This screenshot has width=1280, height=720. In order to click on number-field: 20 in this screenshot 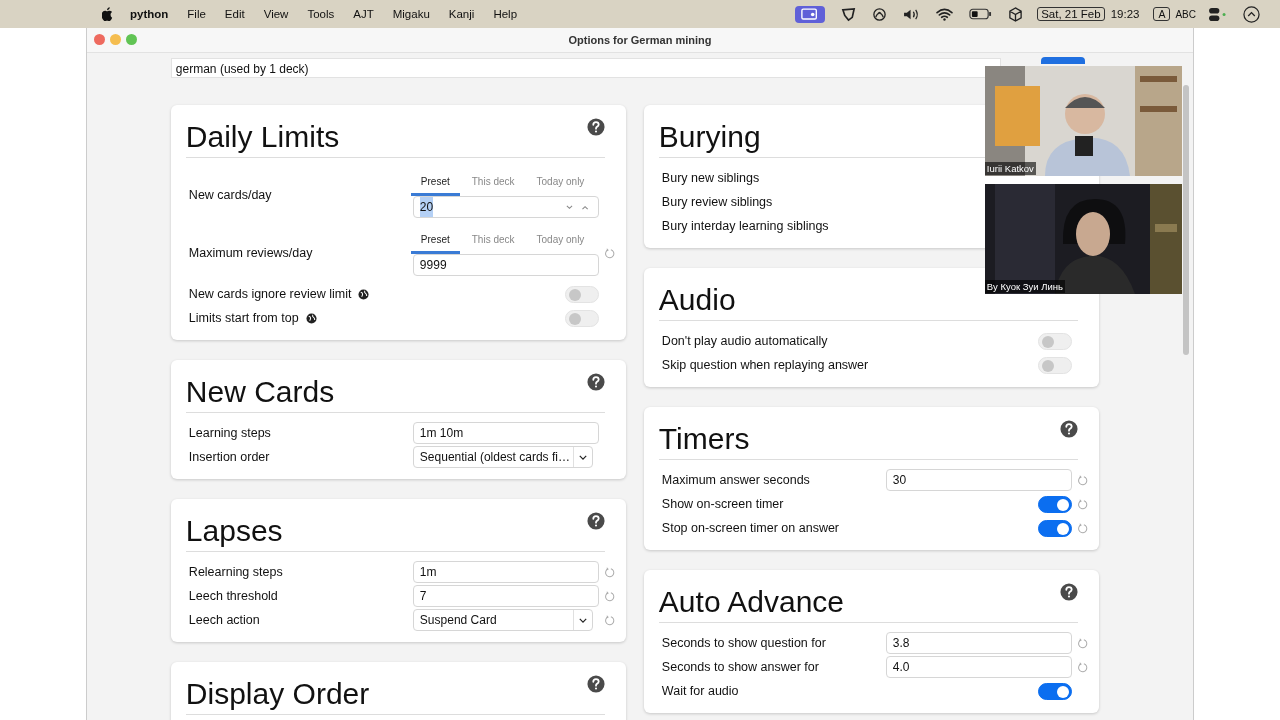, I will do `click(505, 207)`.